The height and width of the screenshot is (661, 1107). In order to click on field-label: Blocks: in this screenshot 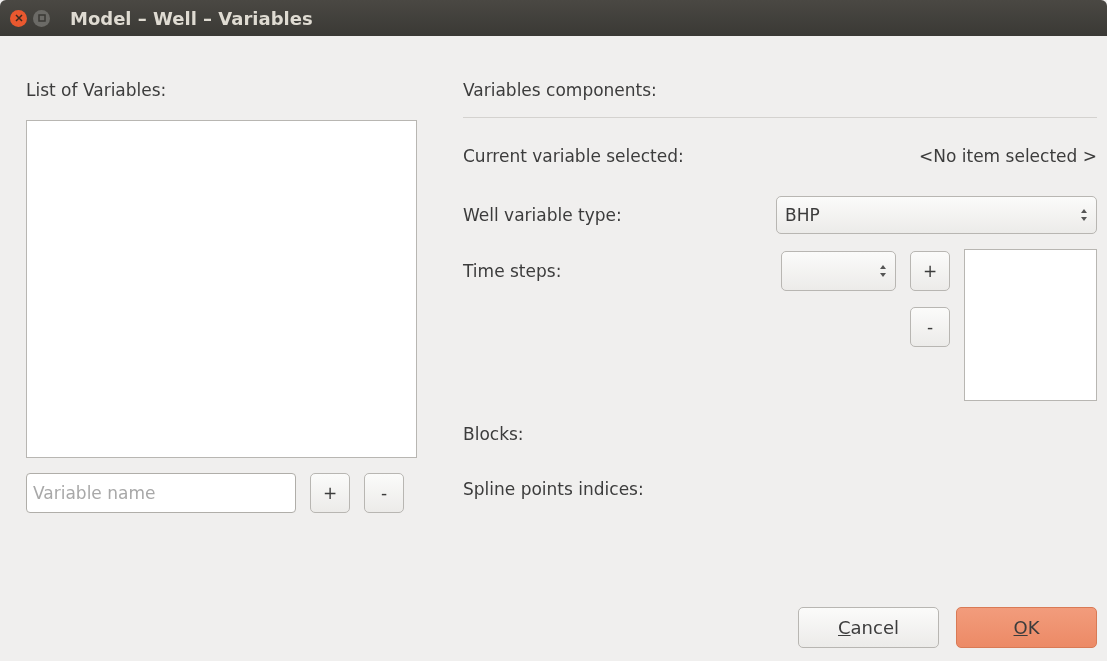, I will do `click(493, 434)`.